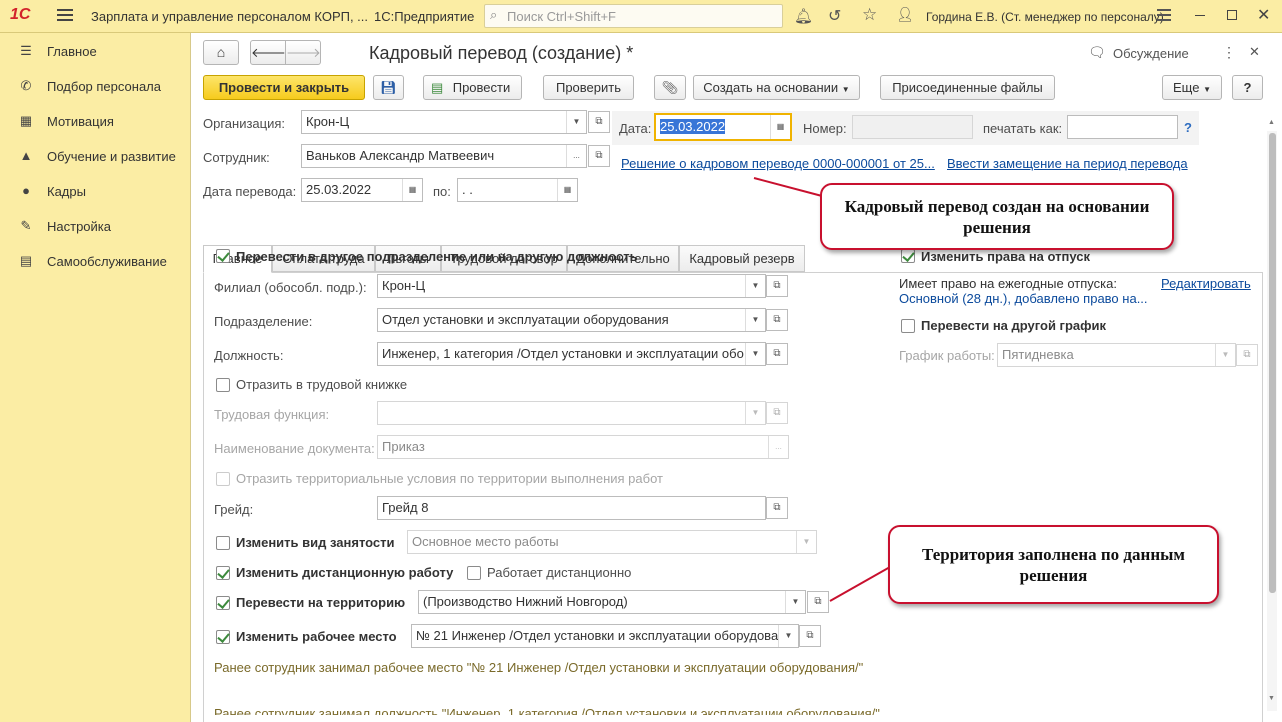 The width and height of the screenshot is (1282, 722). Describe the element at coordinates (967, 87) in the screenshot. I see `attached-files-button: Присоединенные файлы` at that location.